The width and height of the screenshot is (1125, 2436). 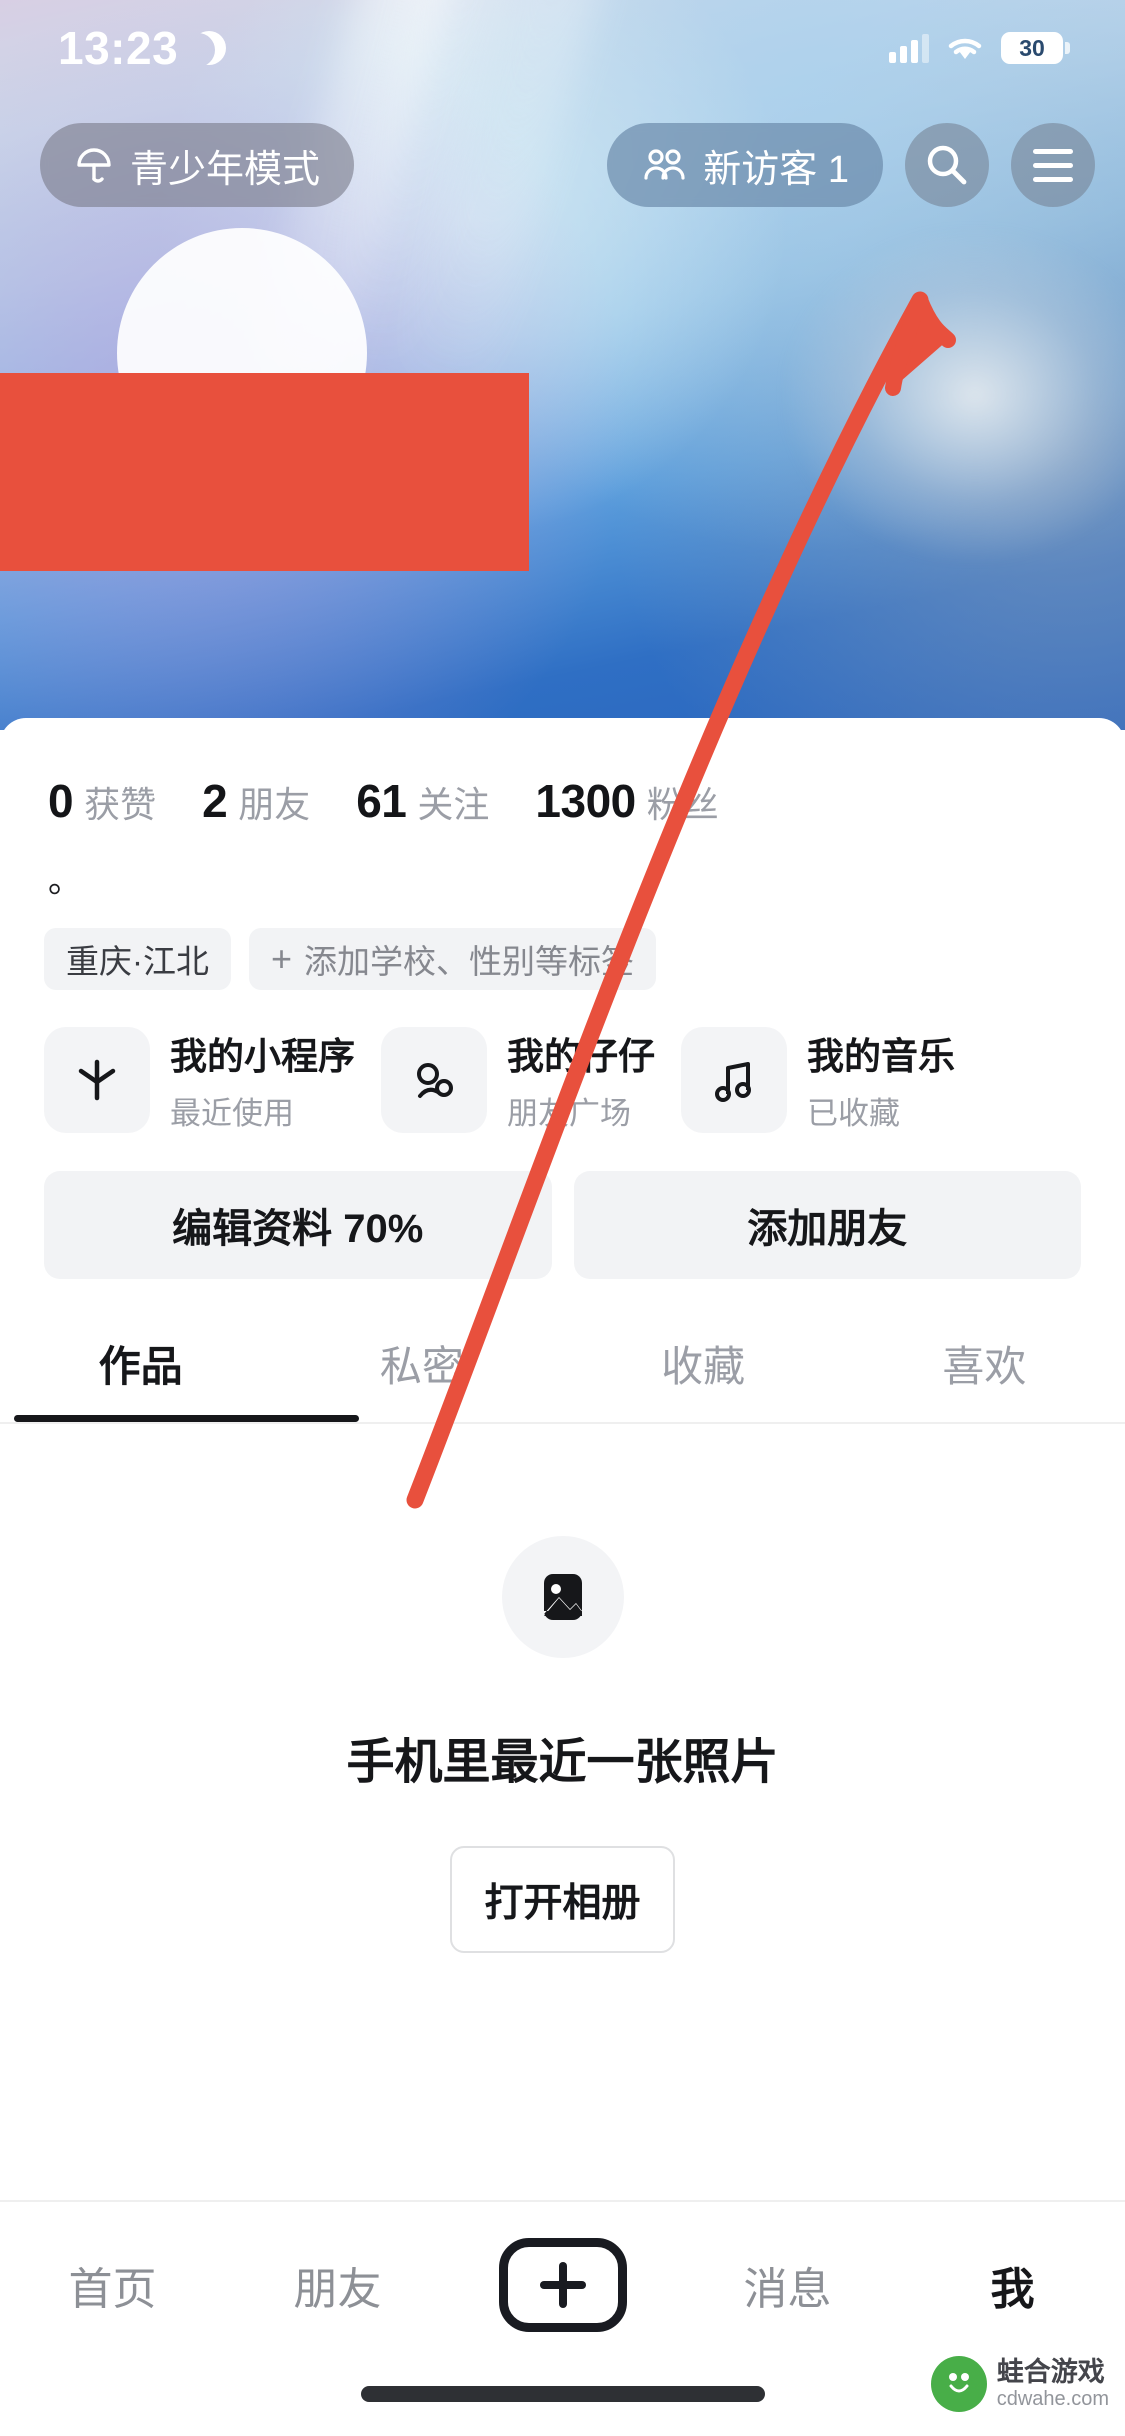 What do you see at coordinates (562, 1899) in the screenshot?
I see `open-album-button: 打开相册` at bounding box center [562, 1899].